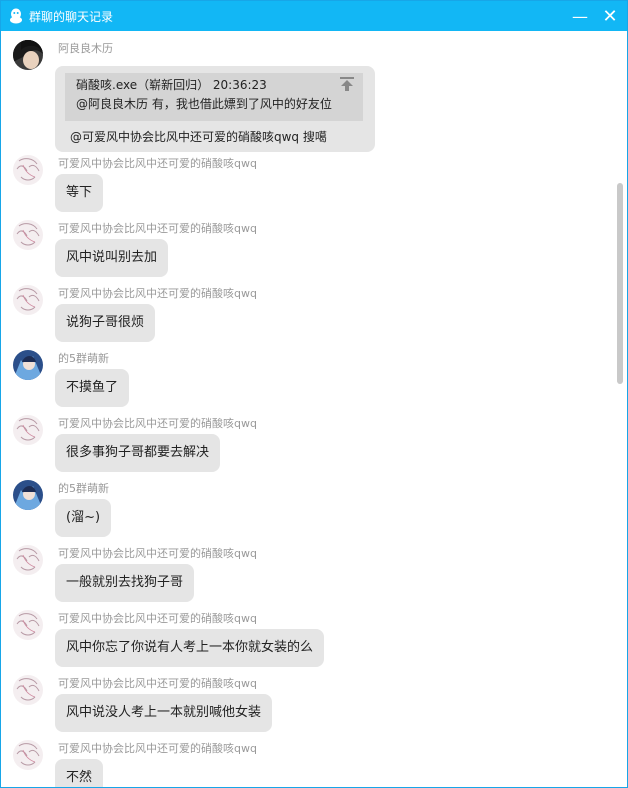 The width and height of the screenshot is (628, 788). Describe the element at coordinates (308, 185) in the screenshot. I see `message-item: 可爱风中协会比风中还可爱的硝酸咳qwq 等下` at that location.